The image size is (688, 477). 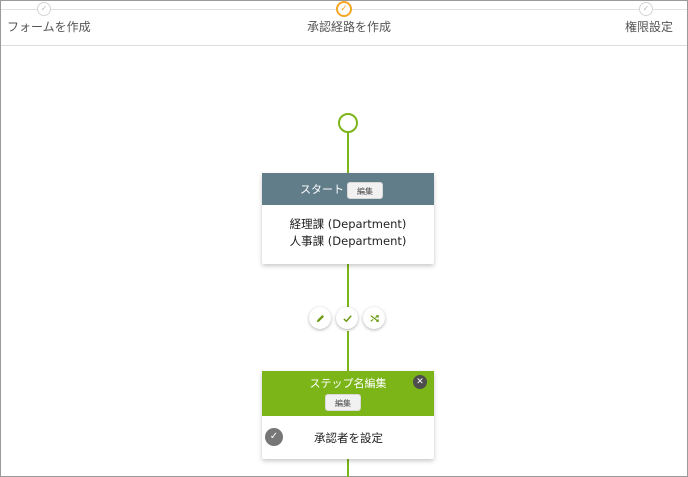 I want to click on step-edit-button: 編集, so click(x=343, y=402).